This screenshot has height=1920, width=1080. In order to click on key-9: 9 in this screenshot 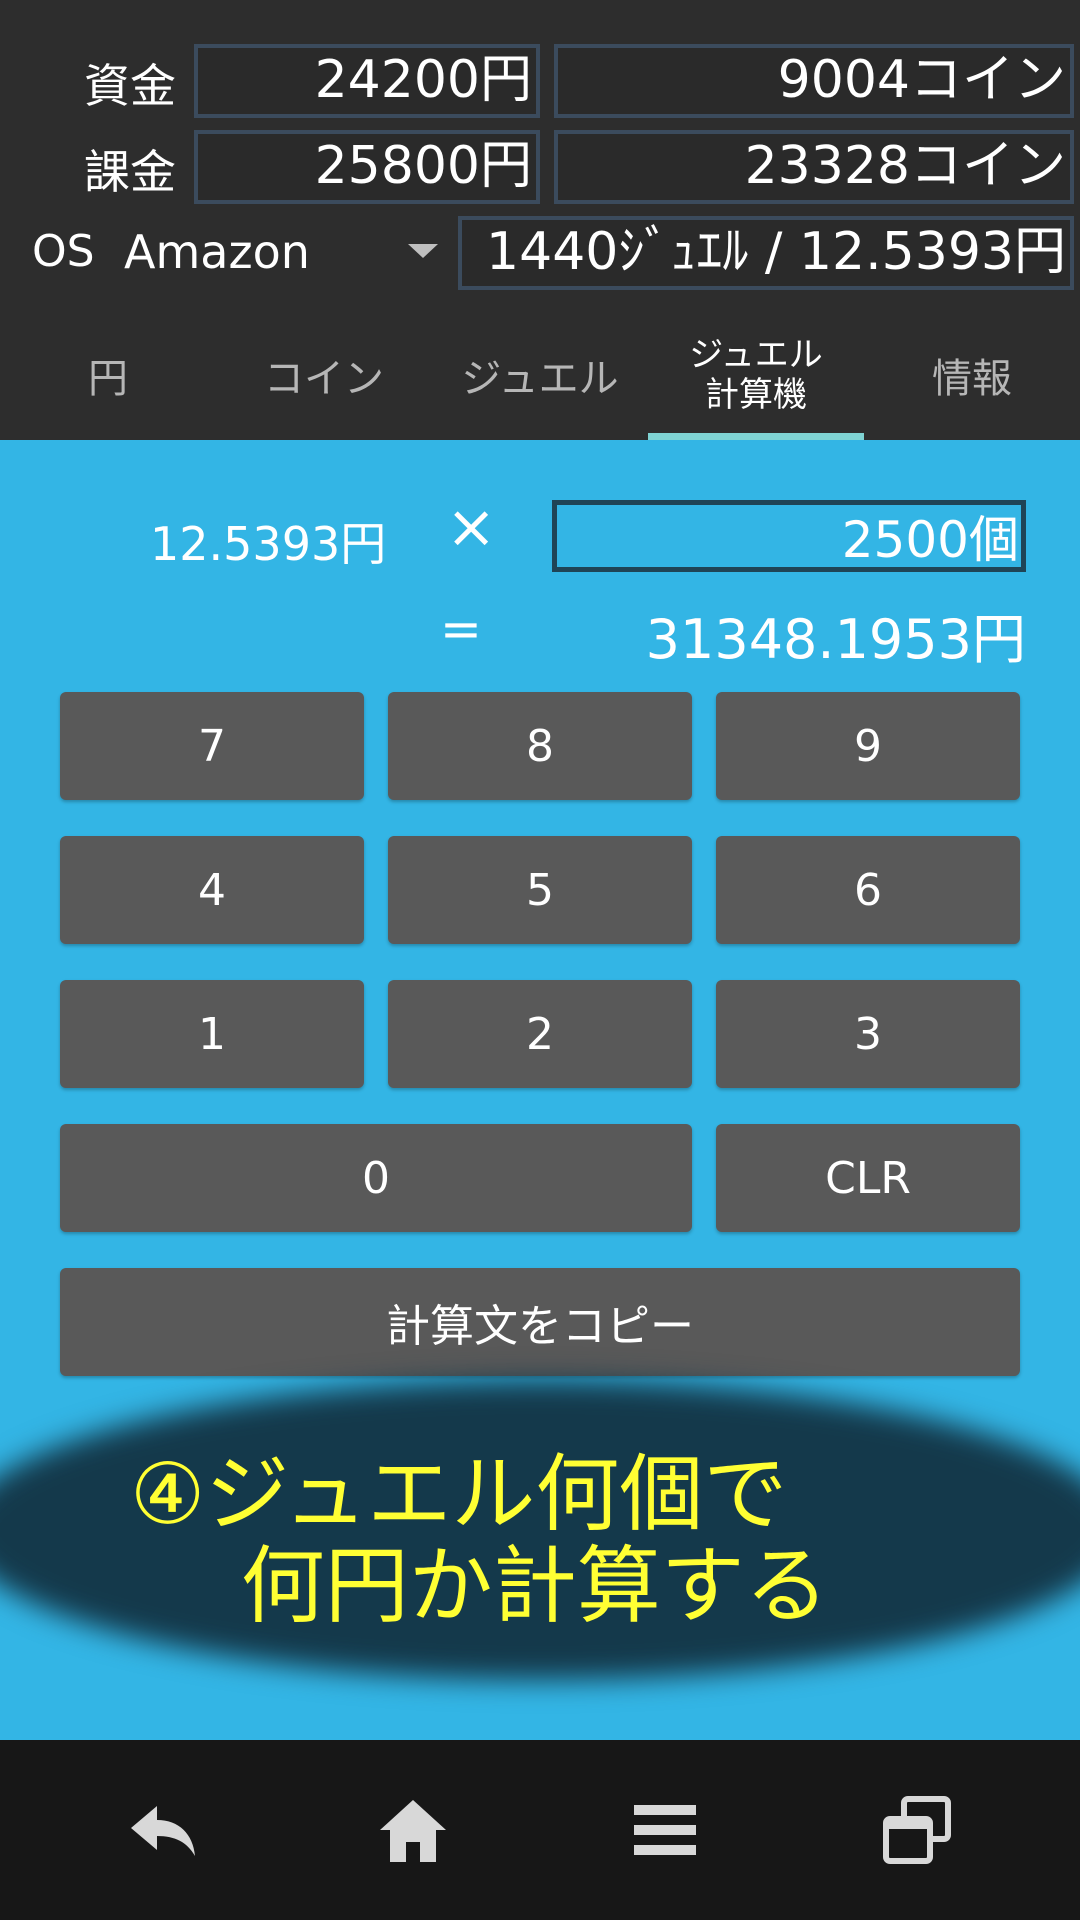, I will do `click(868, 746)`.